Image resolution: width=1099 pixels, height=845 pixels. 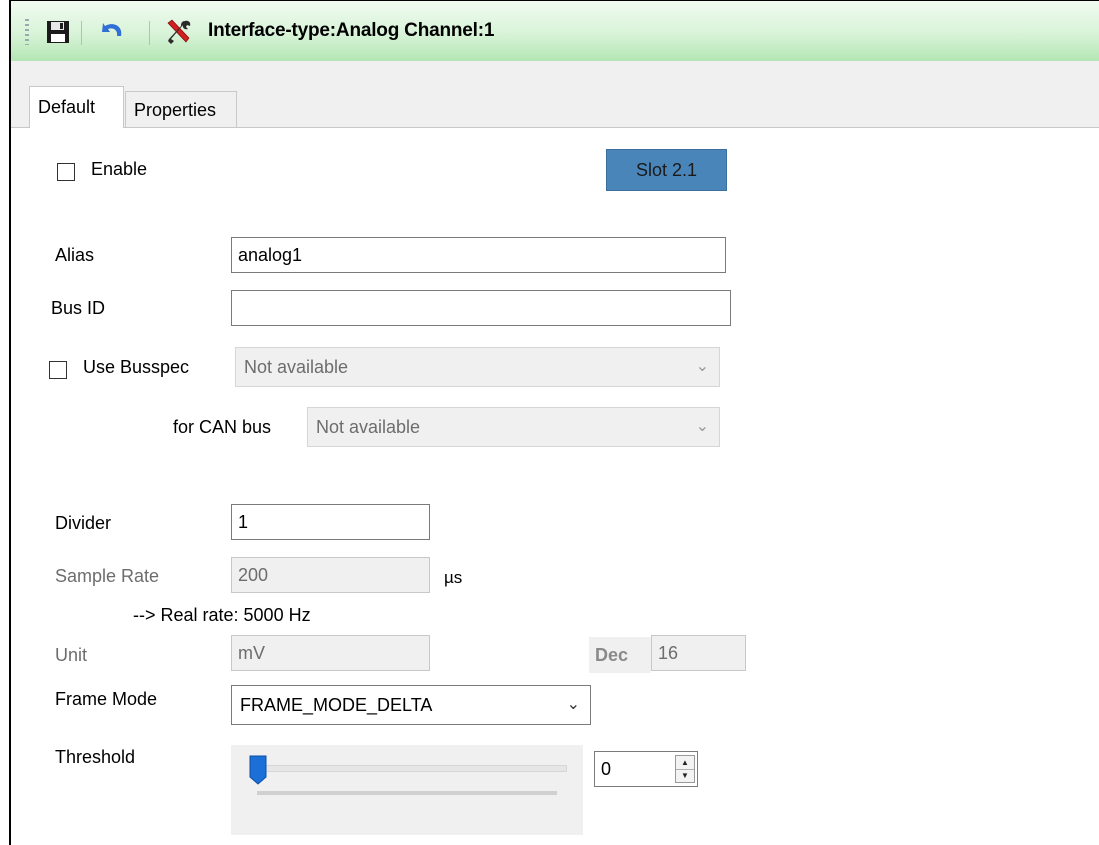 I want to click on spin-up-icon: ▲, so click(x=685, y=763).